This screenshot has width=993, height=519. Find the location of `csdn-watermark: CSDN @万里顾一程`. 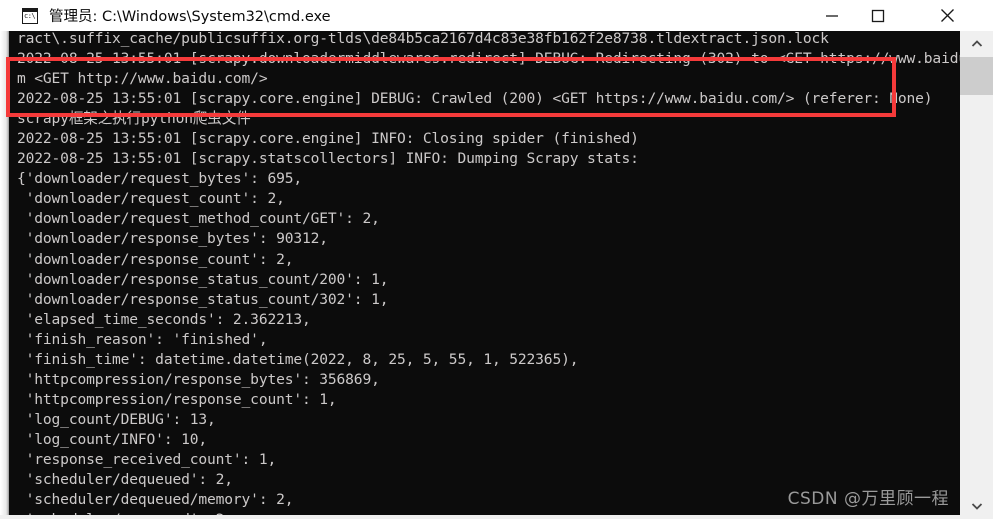

csdn-watermark: CSDN @万里顾一程 is located at coordinates (868, 499).